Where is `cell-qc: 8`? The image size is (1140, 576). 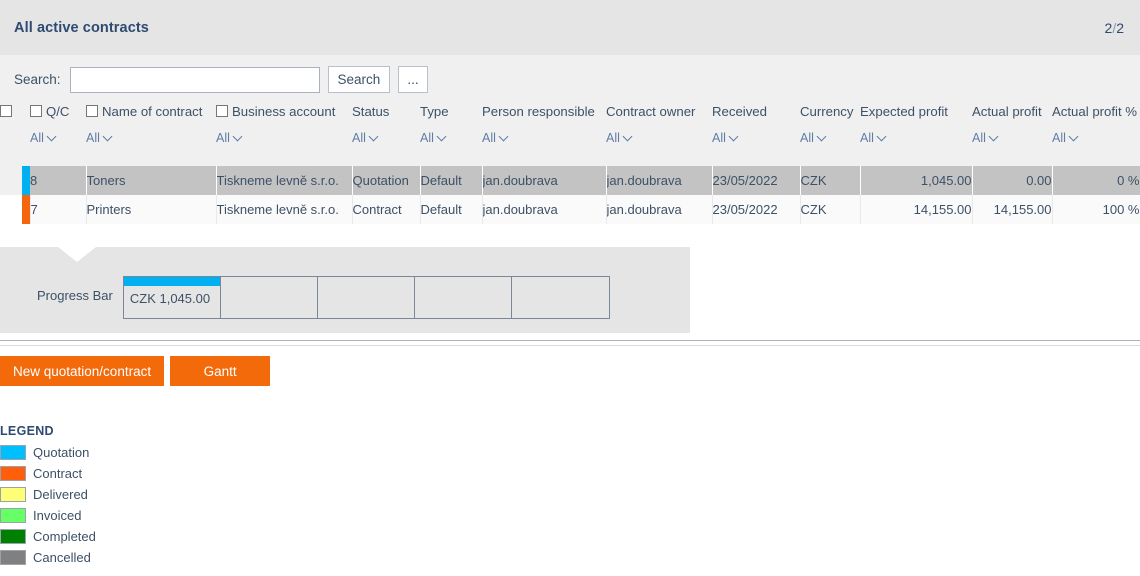 cell-qc: 8 is located at coordinates (58, 180).